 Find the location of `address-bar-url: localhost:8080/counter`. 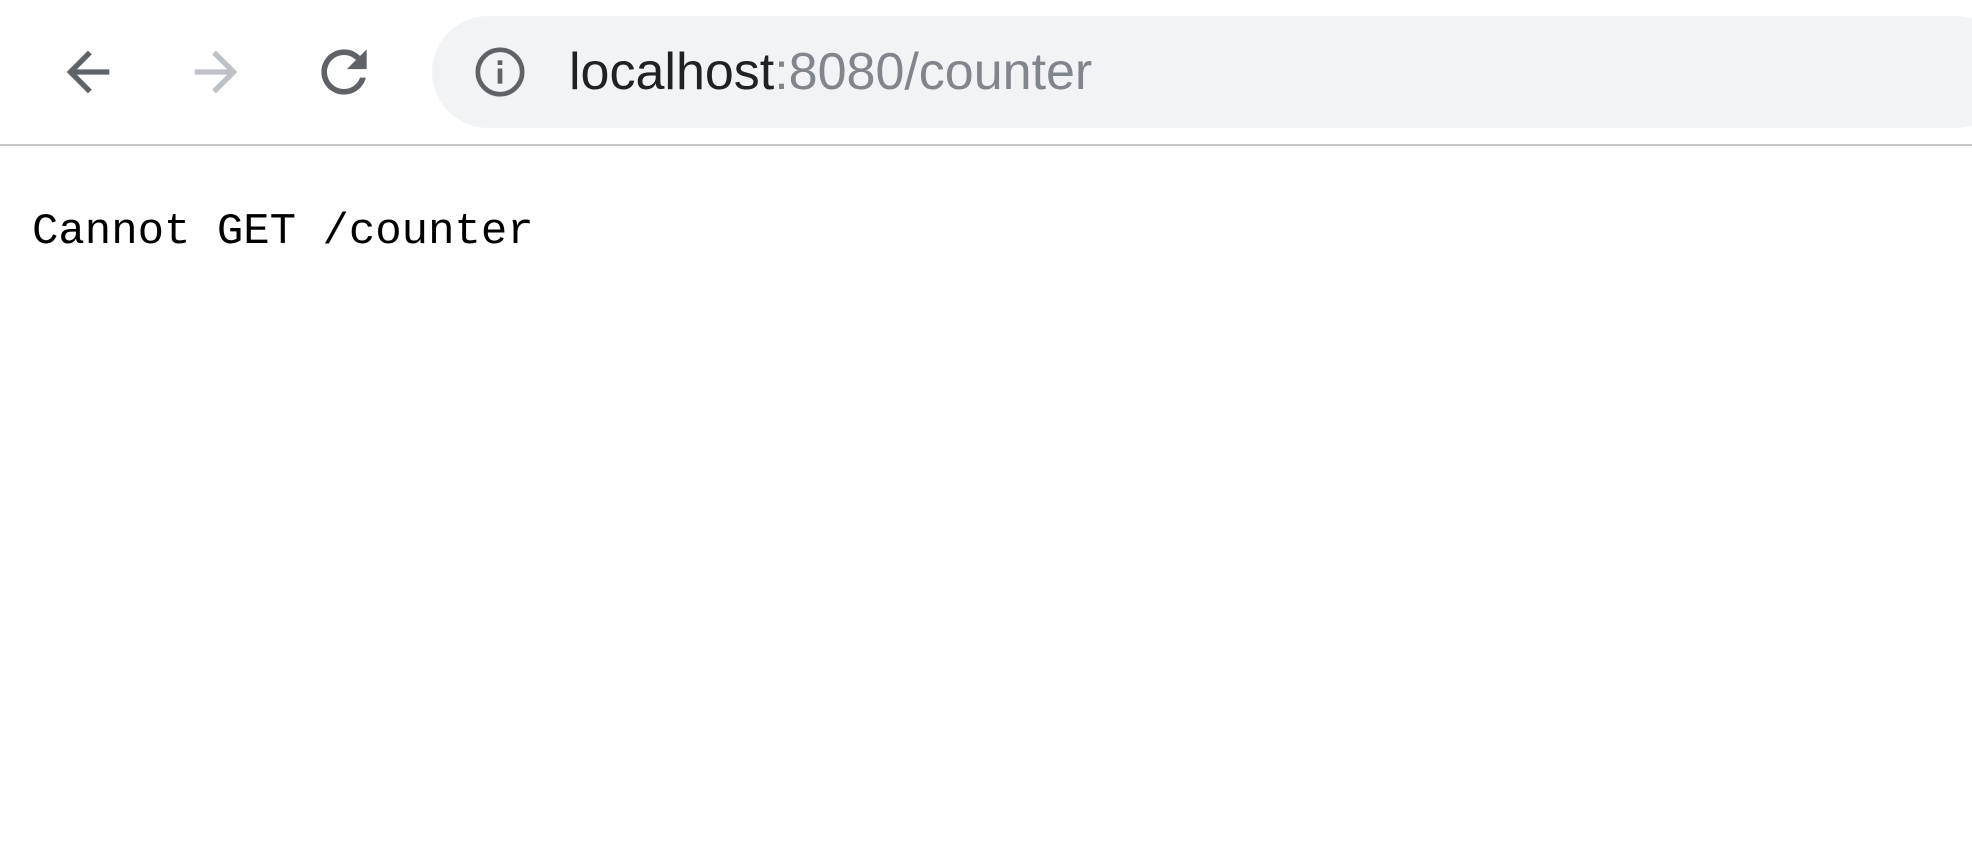

address-bar-url: localhost:8080/counter is located at coordinates (830, 72).